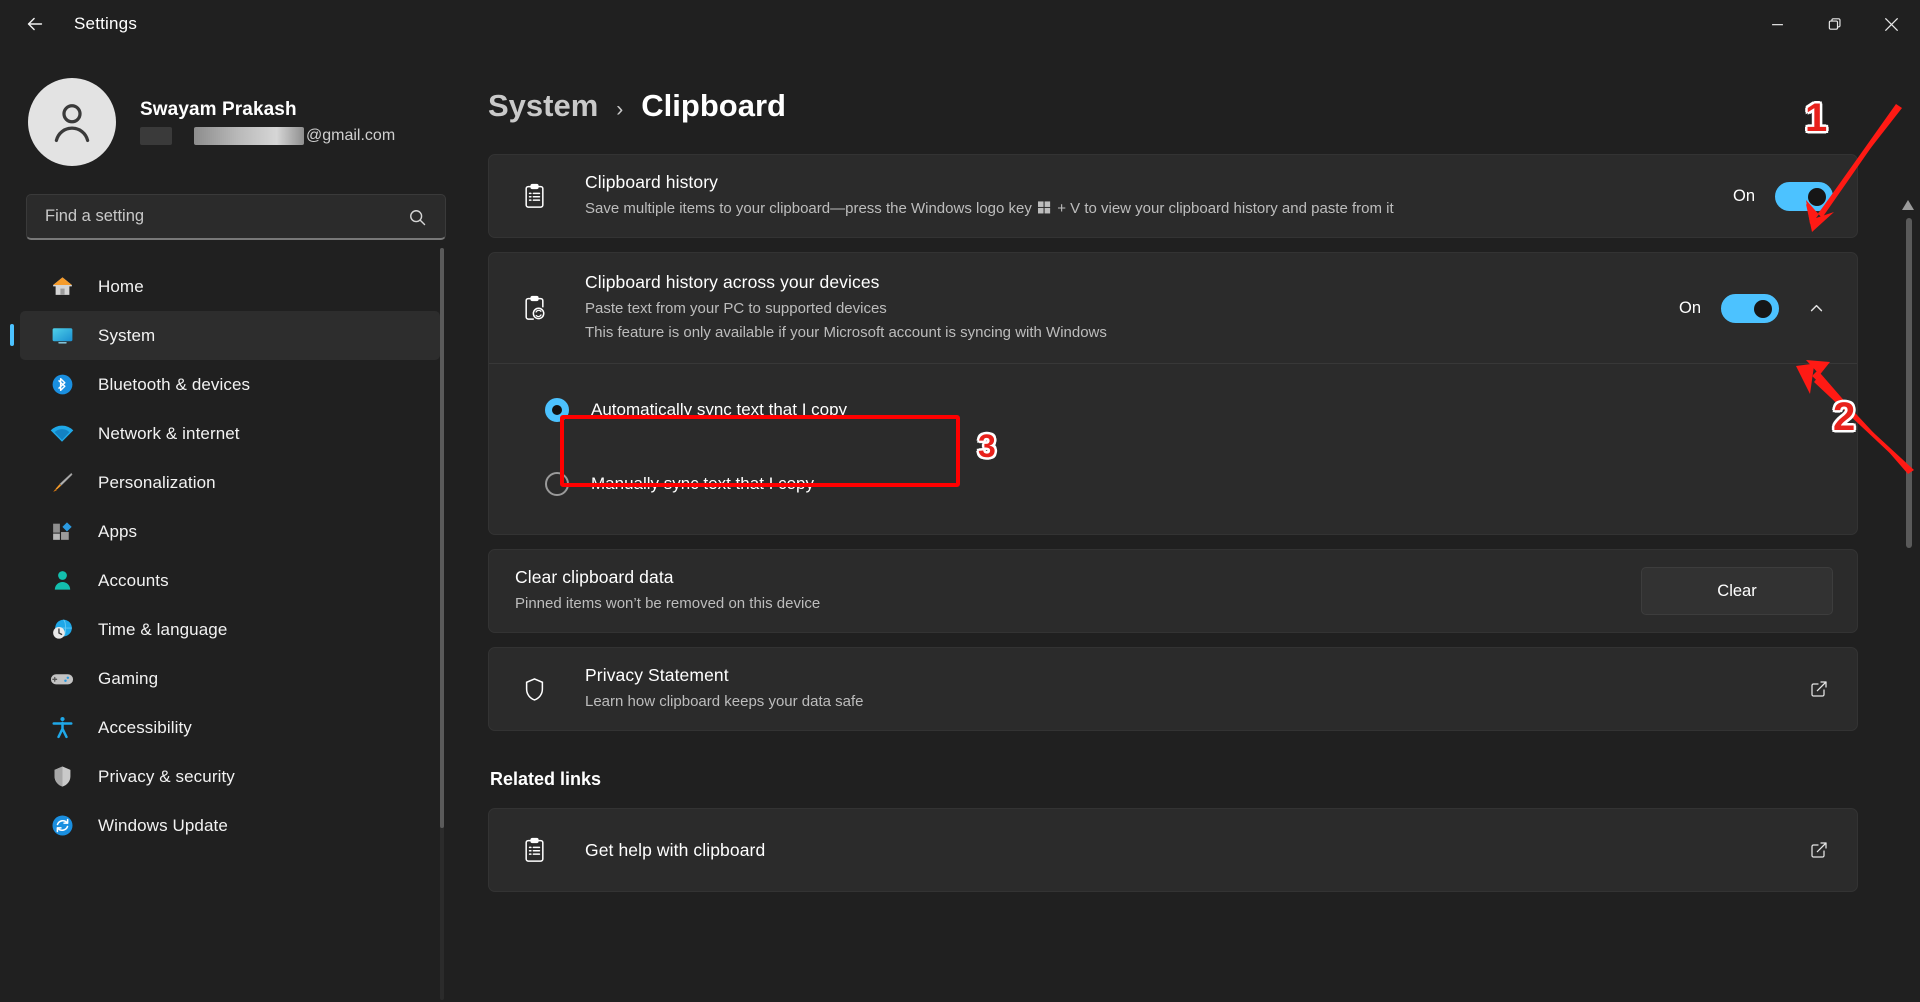 Image resolution: width=1920 pixels, height=1002 pixels. I want to click on sidebar-item-home: Home, so click(230, 286).